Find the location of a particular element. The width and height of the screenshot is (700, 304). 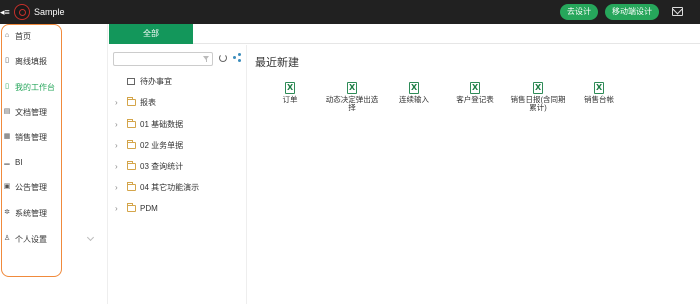

tree-item: › PDM is located at coordinates (136, 208).